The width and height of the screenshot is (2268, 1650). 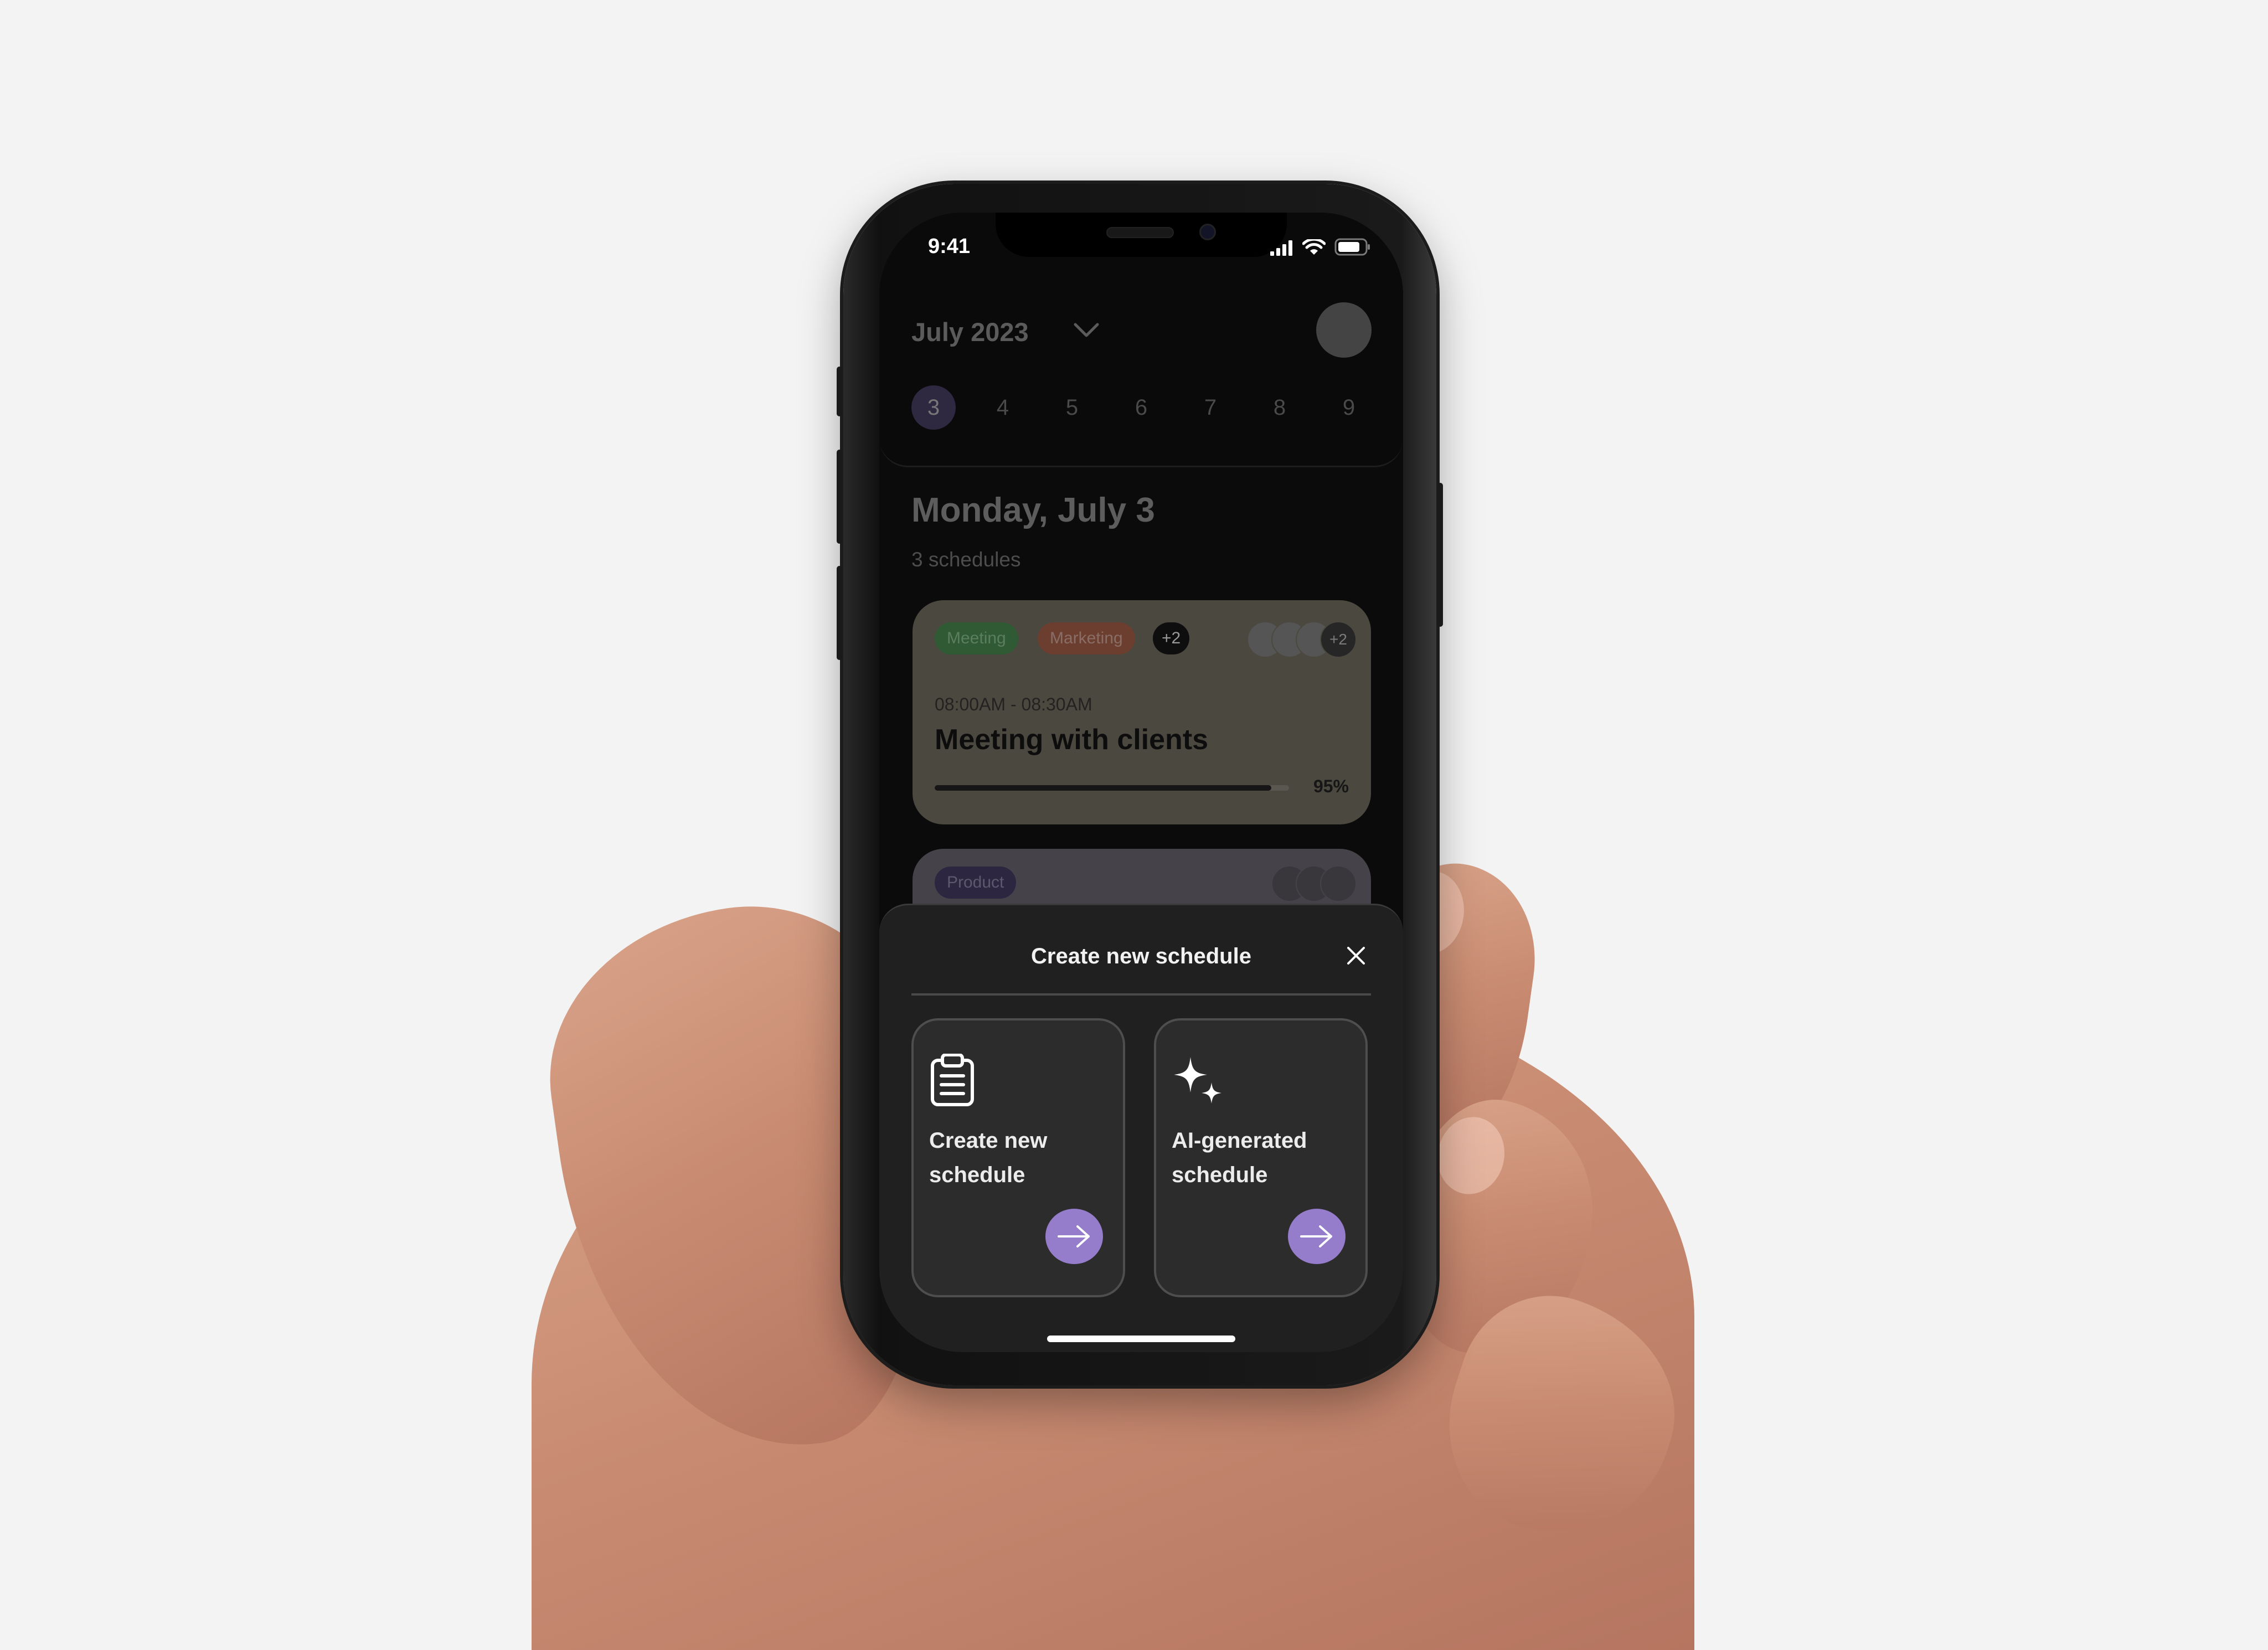 I want to click on create-new-schedule-option: Create new schedule, so click(x=1018, y=1157).